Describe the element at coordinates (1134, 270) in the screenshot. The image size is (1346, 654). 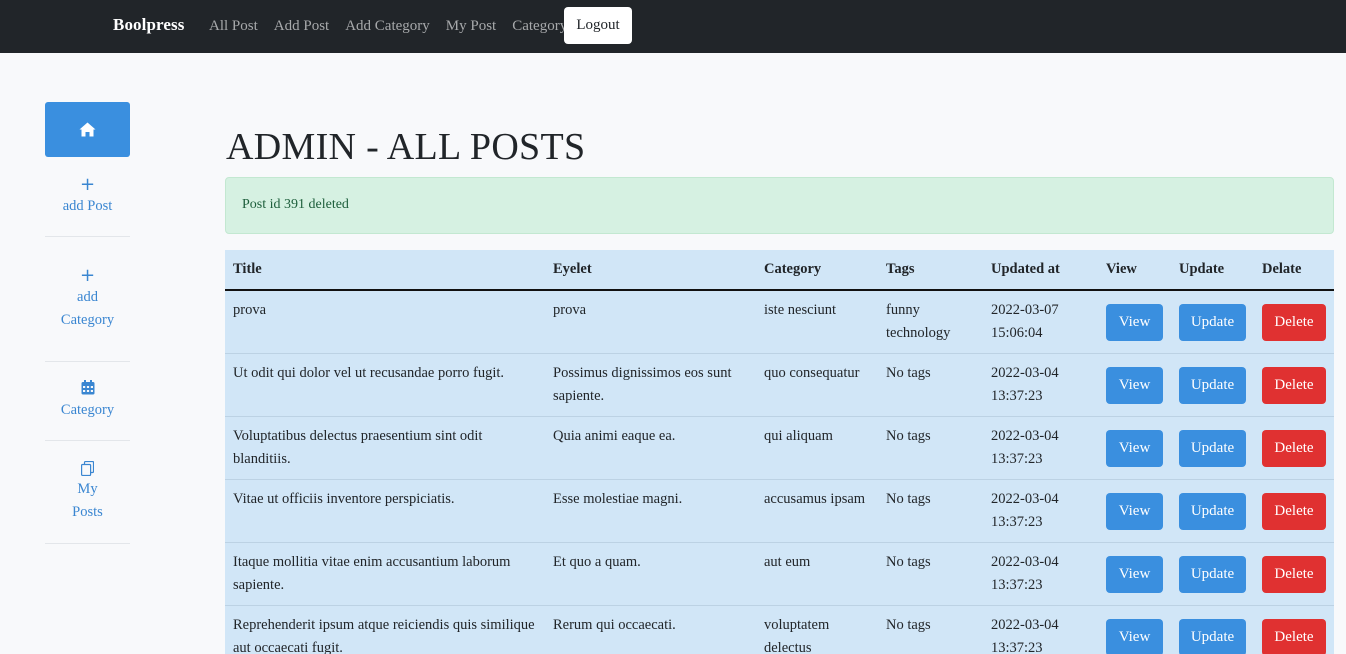
I see `header-view: View` at that location.